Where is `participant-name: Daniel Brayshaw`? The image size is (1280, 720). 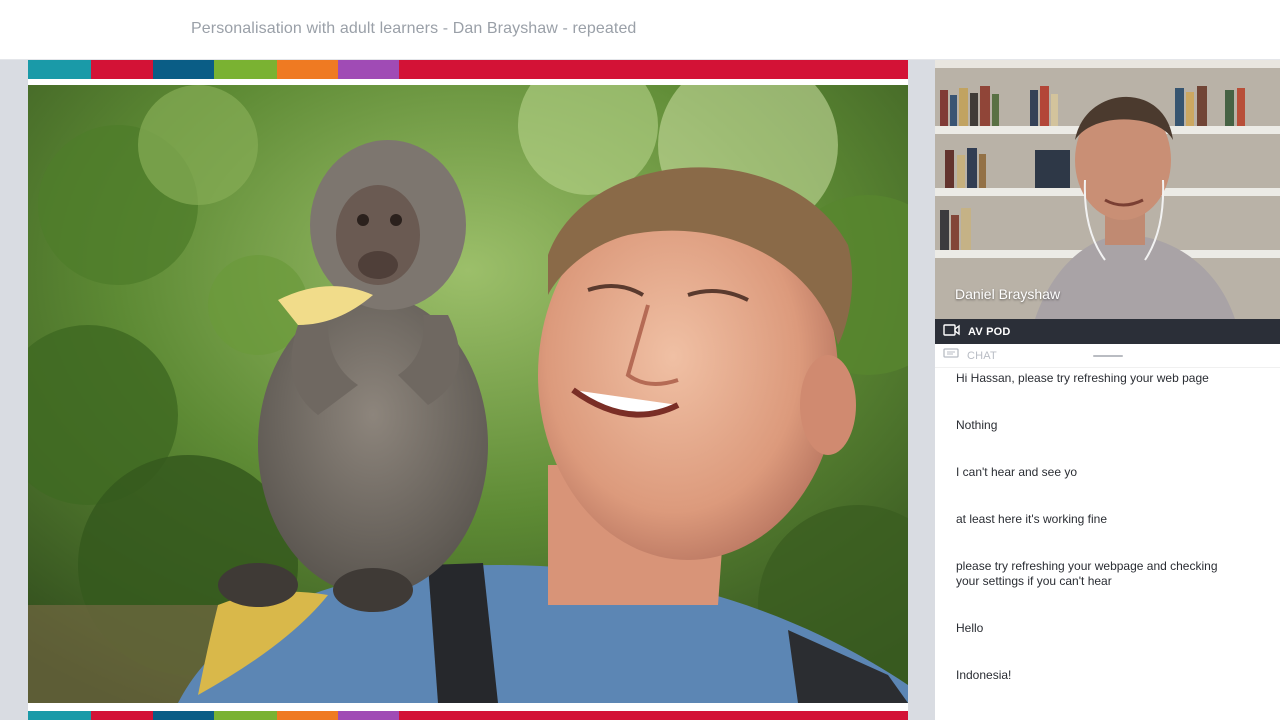 participant-name: Daniel Brayshaw is located at coordinates (1008, 294).